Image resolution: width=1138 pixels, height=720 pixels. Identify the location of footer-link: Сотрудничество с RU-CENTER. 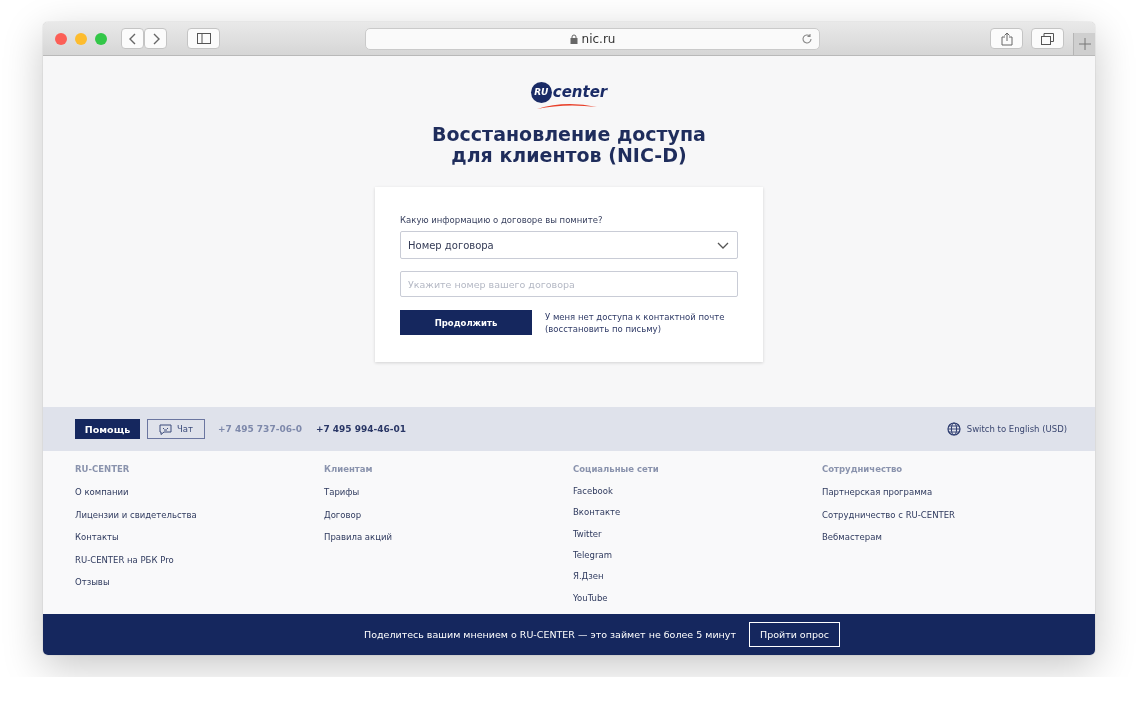
(946, 520).